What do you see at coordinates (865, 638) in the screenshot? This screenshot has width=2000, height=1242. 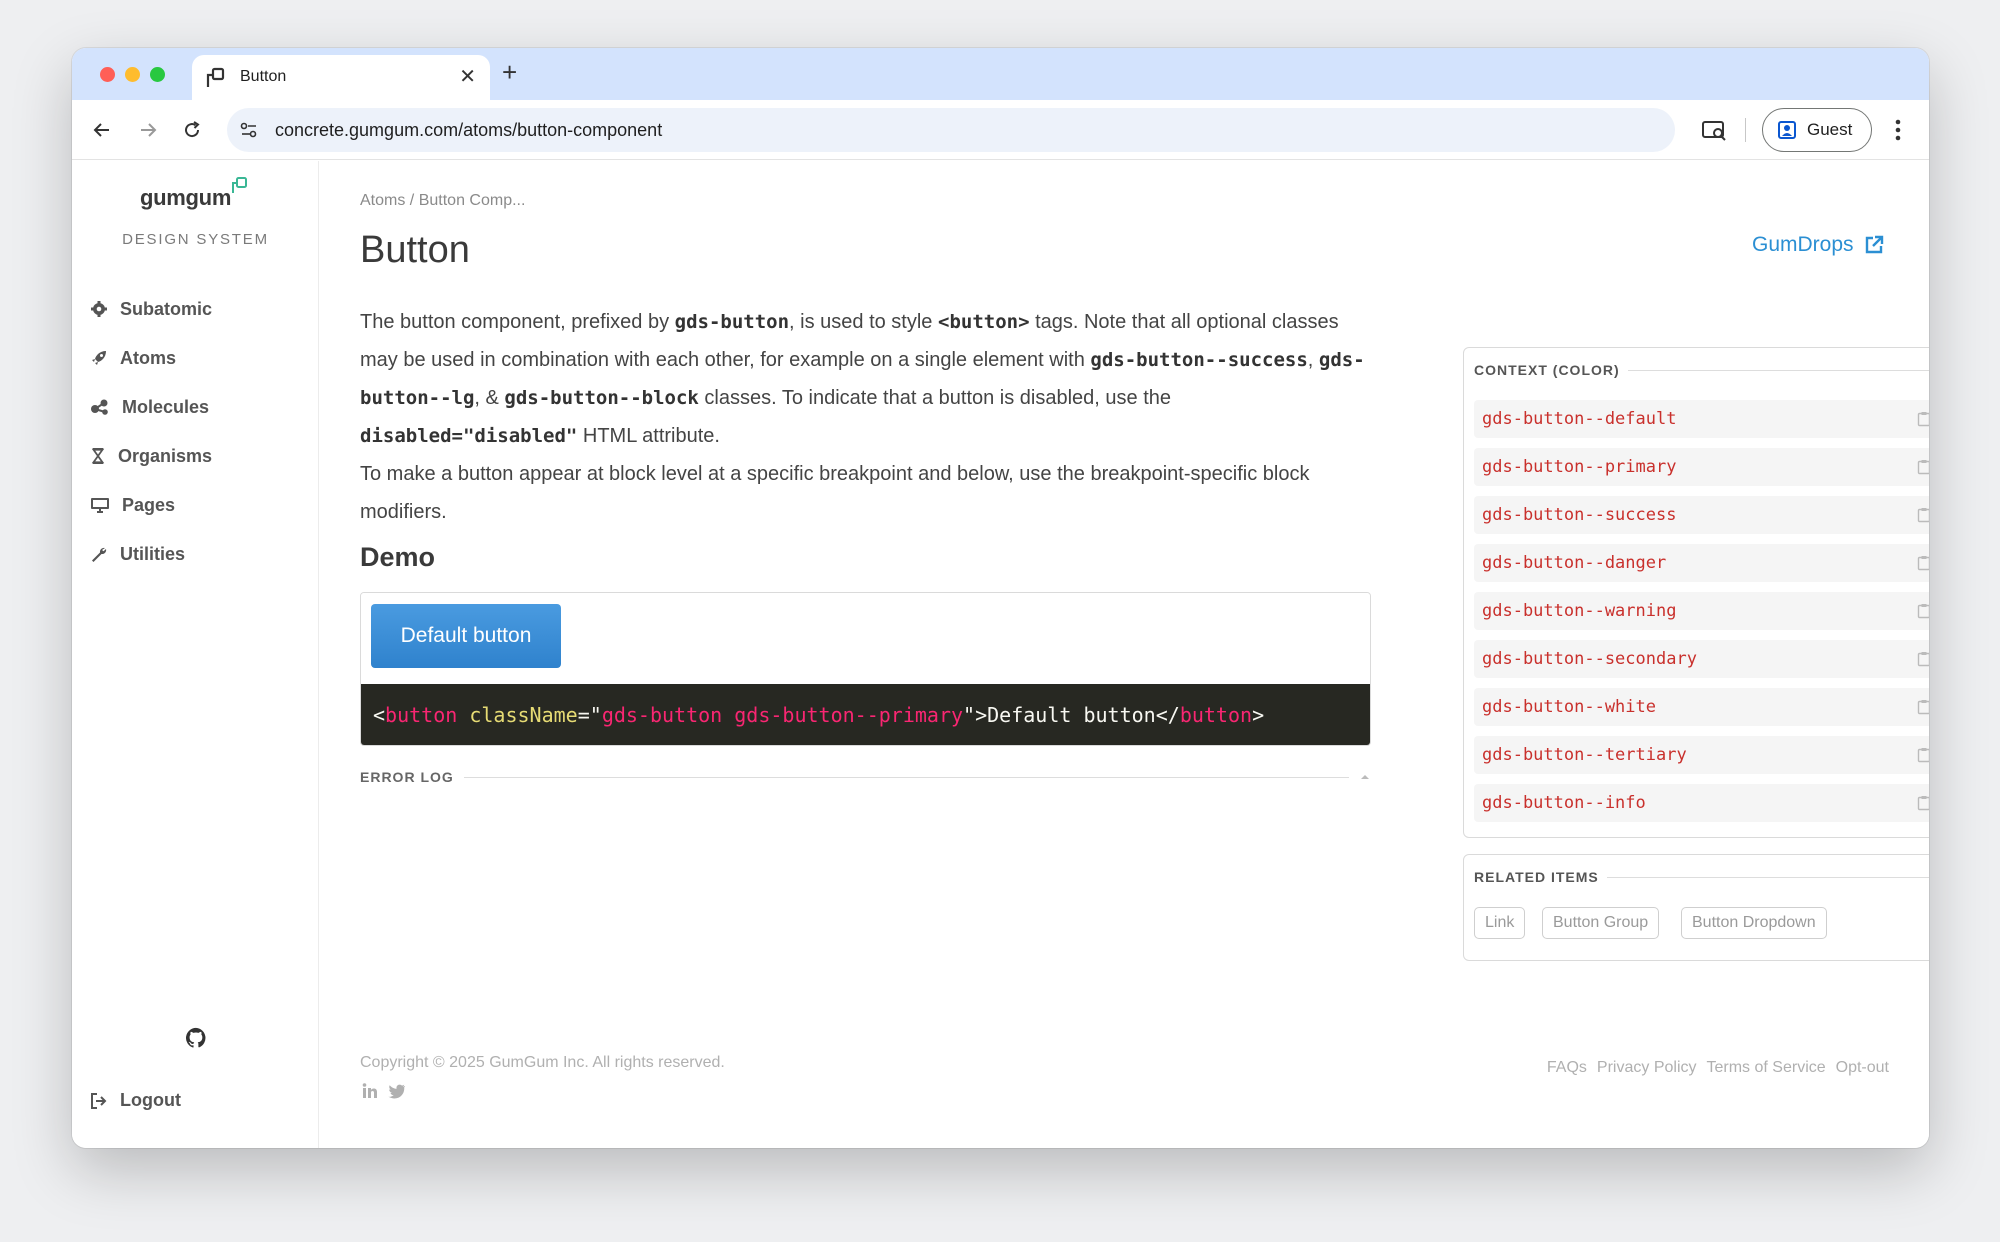 I see `demo-stage: Default button` at bounding box center [865, 638].